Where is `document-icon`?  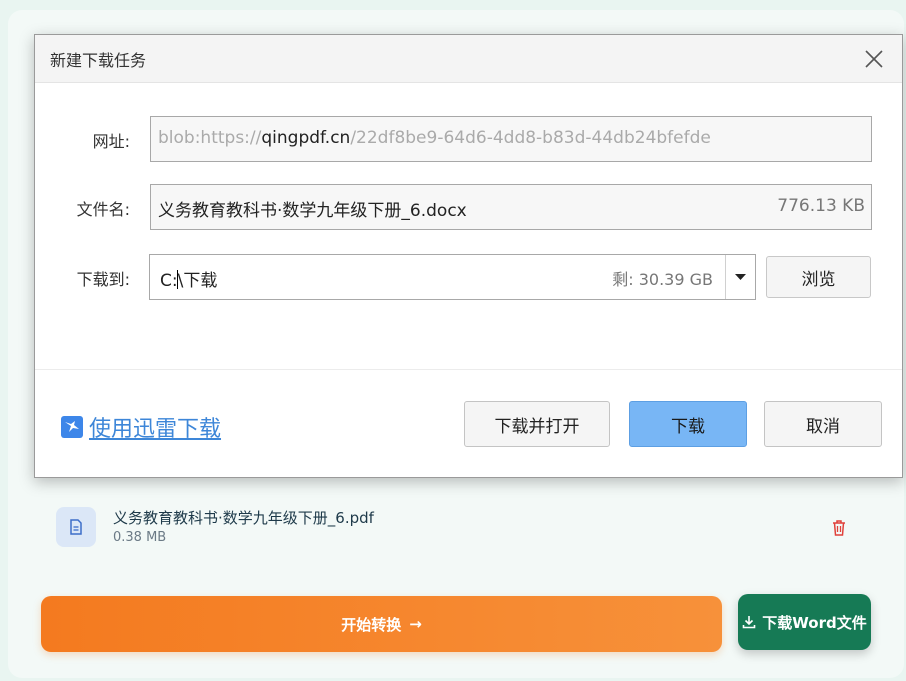
document-icon is located at coordinates (76, 527).